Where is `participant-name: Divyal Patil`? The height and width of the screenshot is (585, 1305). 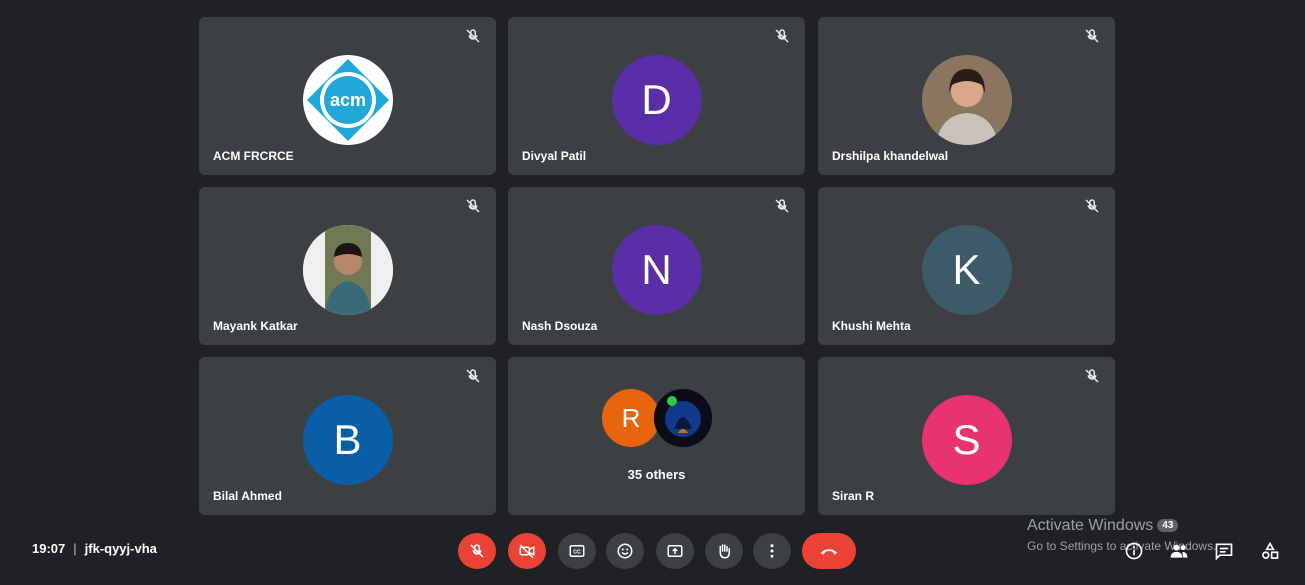 participant-name: Divyal Patil is located at coordinates (554, 156).